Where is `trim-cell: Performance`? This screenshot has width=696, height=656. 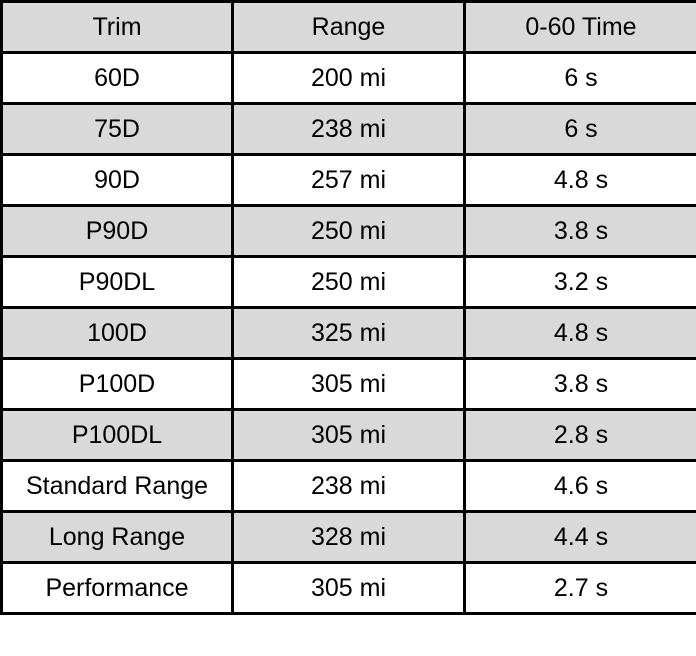
trim-cell: Performance is located at coordinates (117, 588).